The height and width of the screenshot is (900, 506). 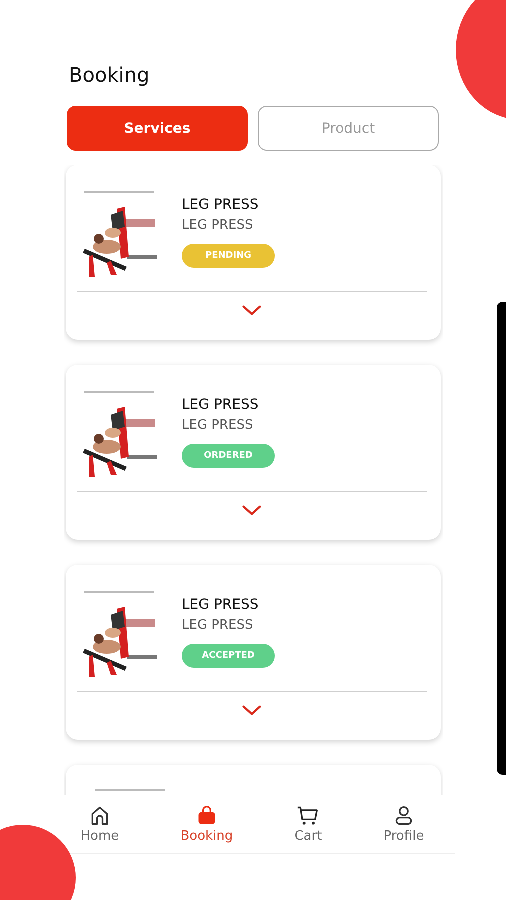 What do you see at coordinates (100, 824) in the screenshot?
I see `nav-item: Home` at bounding box center [100, 824].